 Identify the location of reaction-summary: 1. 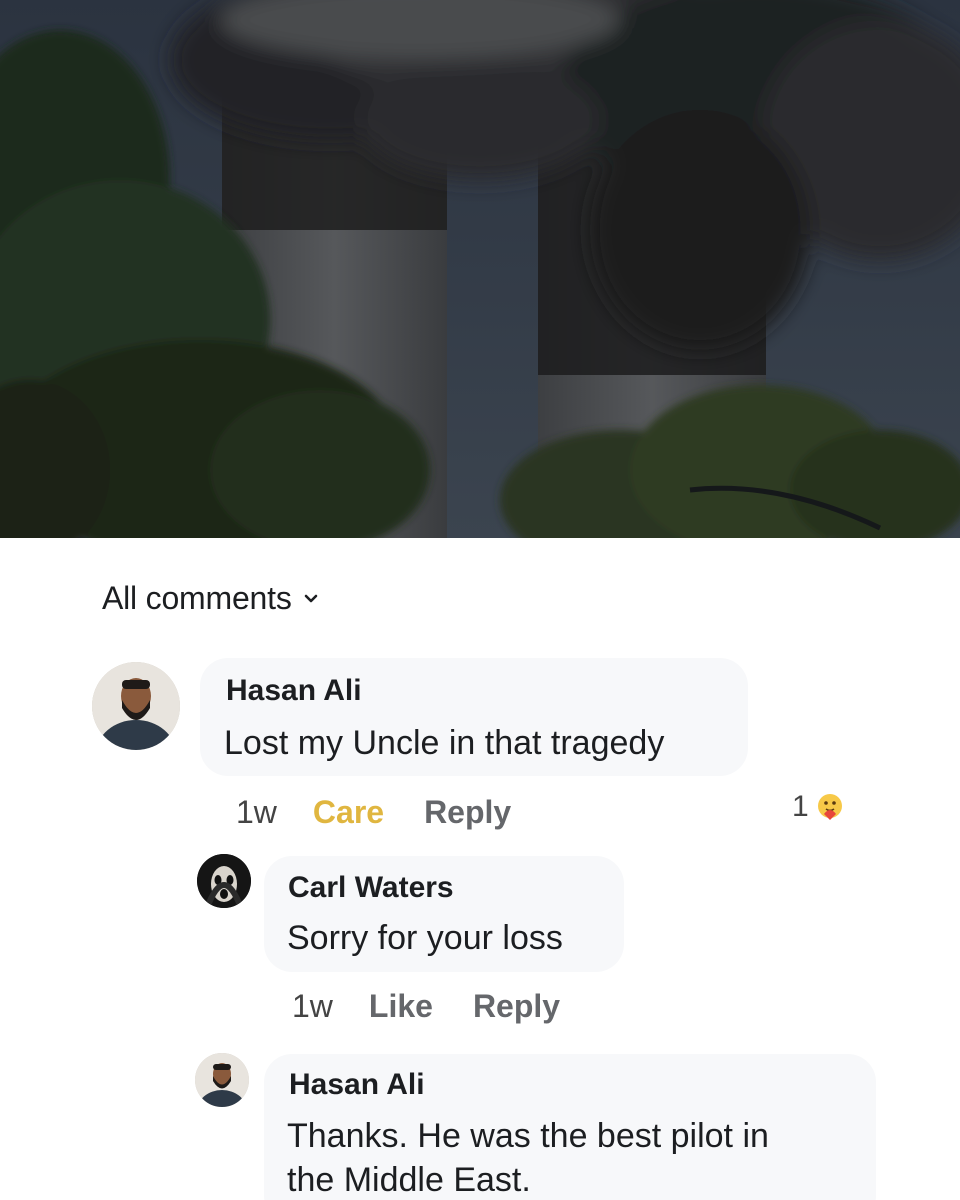
(818, 807).